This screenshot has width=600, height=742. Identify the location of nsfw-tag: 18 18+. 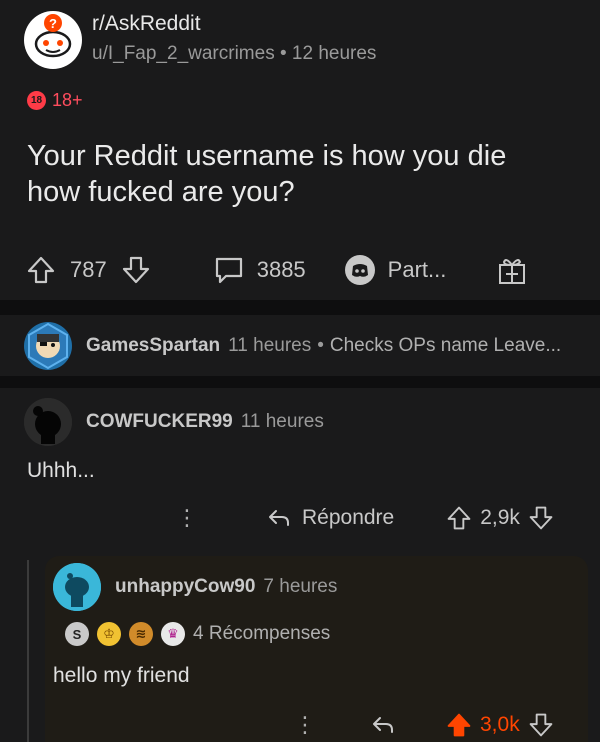
(55, 100).